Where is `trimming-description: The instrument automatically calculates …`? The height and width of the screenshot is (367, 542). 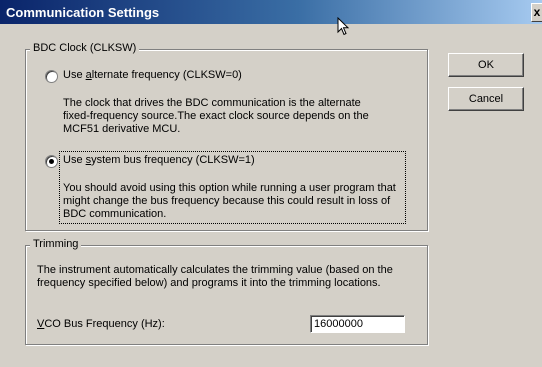 trimming-description: The instrument automatically calculates … is located at coordinates (215, 276).